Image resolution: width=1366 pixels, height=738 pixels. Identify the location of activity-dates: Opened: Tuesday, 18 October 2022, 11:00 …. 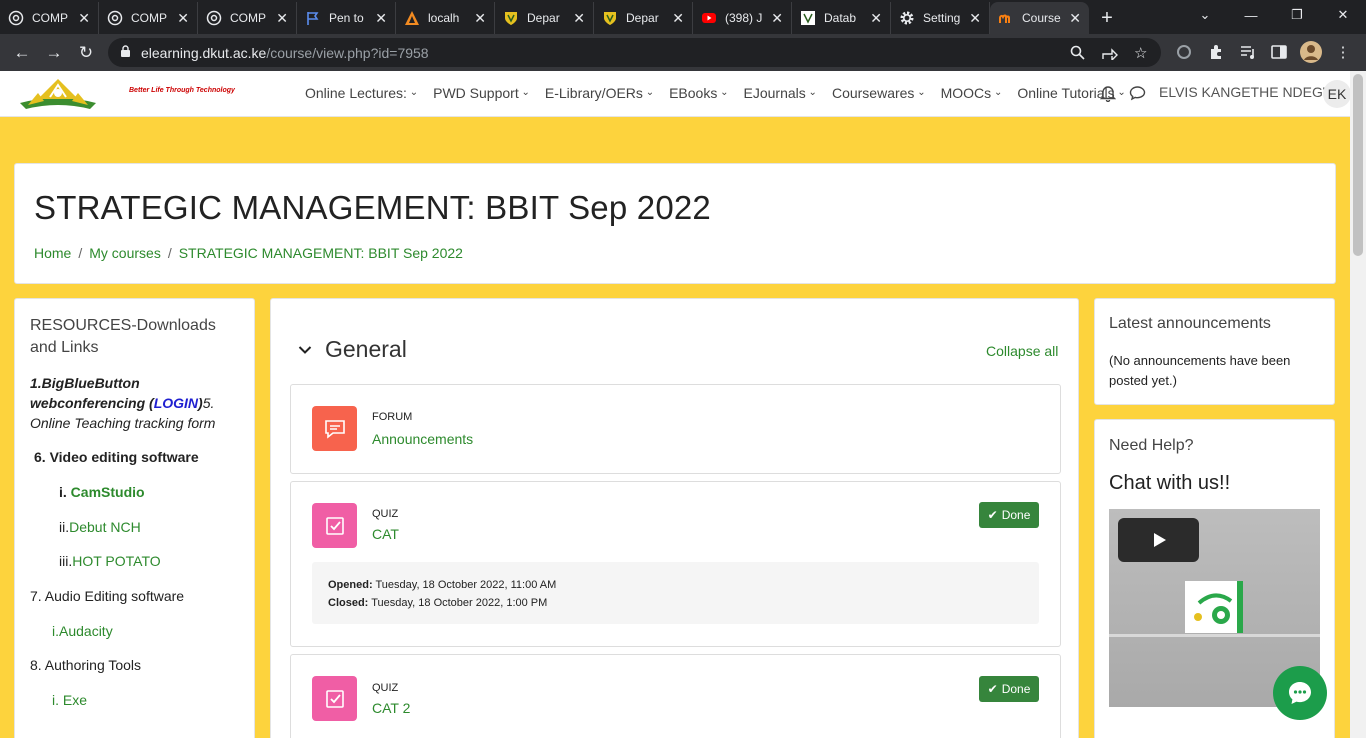
(675, 593).